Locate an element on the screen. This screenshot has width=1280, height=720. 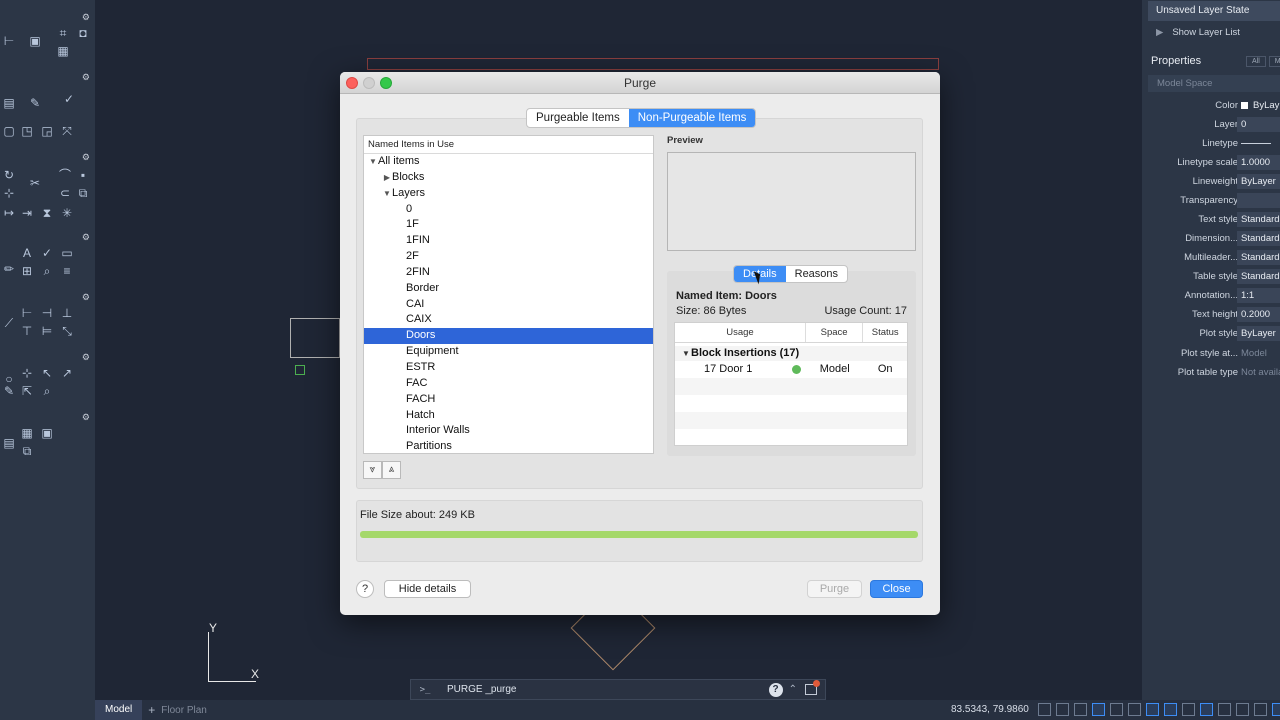
point-tool-icon: ↖ is located at coordinates (47, 373).